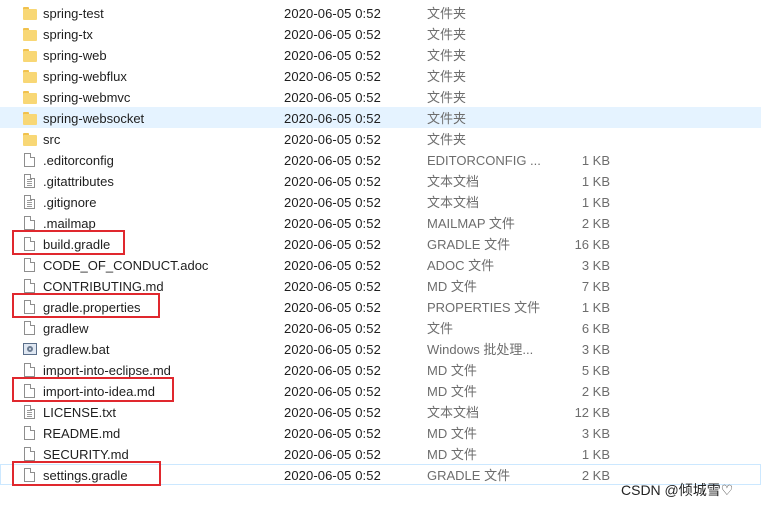 The image size is (761, 507). I want to click on file-row: spring-webflux 2020-06-05 0:52 文件夹, so click(380, 75).